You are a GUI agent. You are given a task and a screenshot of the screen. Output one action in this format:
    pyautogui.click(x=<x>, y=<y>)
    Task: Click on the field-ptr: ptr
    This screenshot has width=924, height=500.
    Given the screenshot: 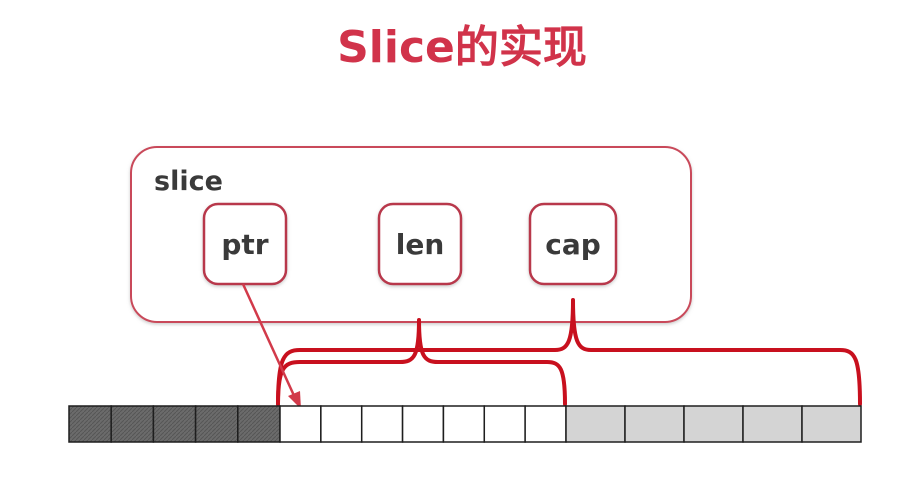 What is the action you would take?
    pyautogui.click(x=245, y=244)
    